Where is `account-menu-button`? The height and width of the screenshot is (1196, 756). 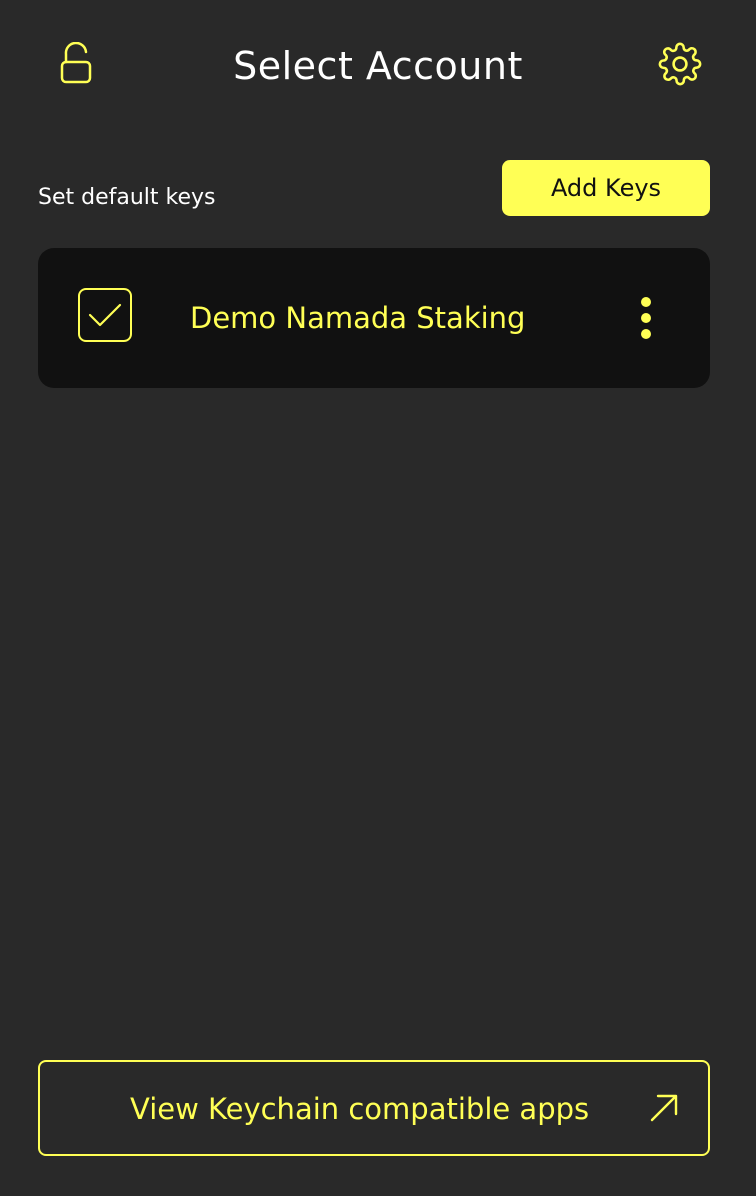 account-menu-button is located at coordinates (646, 318).